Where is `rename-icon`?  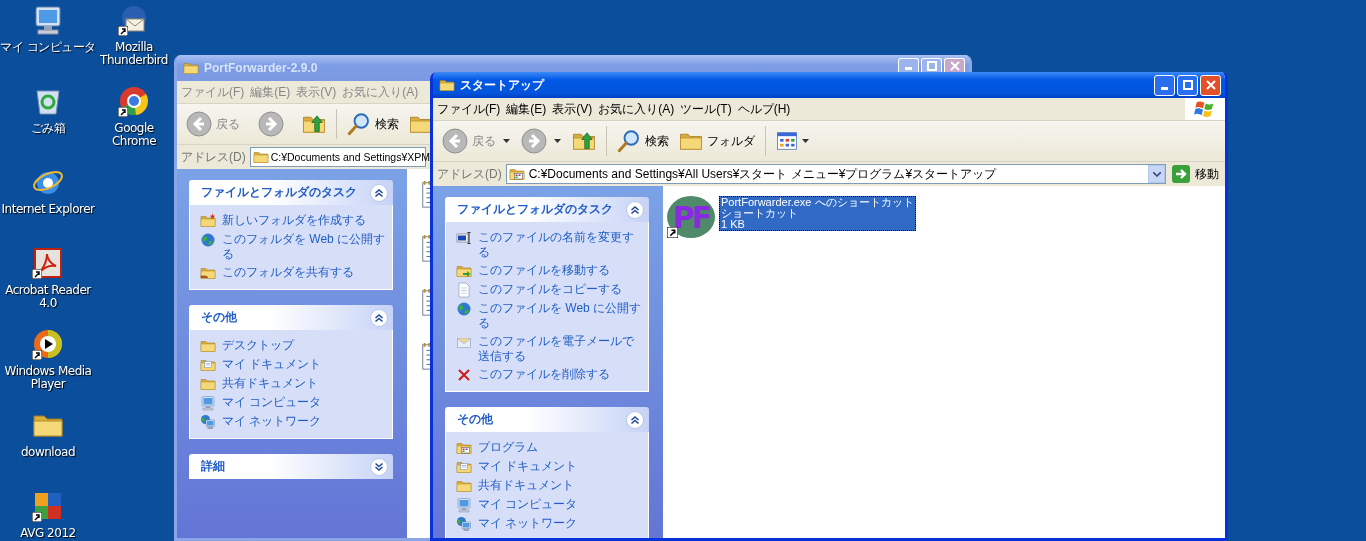 rename-icon is located at coordinates (464, 238).